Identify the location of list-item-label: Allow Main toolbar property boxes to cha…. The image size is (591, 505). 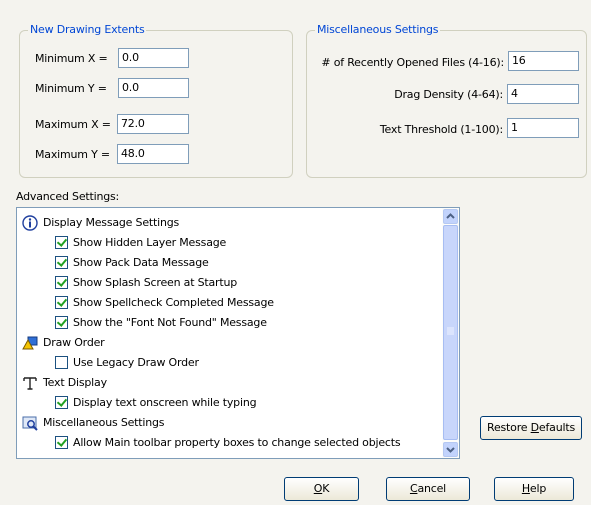
(237, 442).